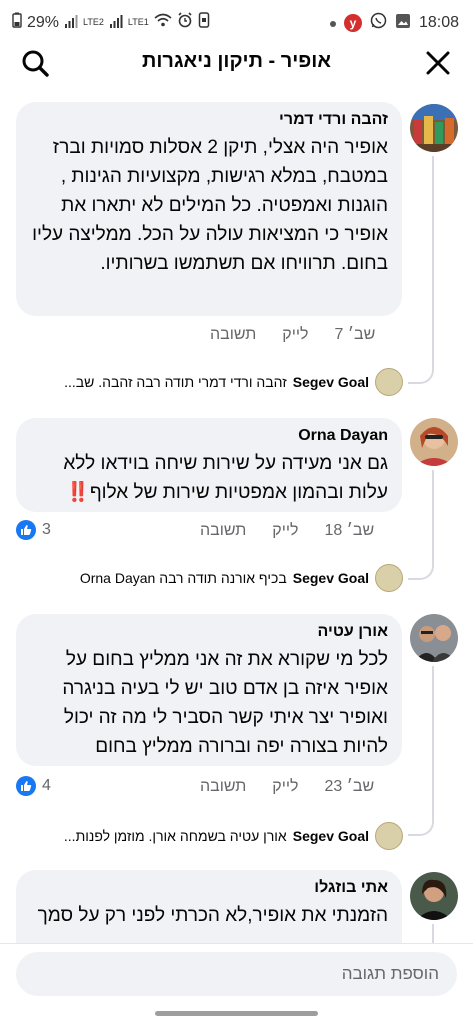 This screenshot has width=473, height=1024. What do you see at coordinates (204, 22) in the screenshot?
I see `phone-lock-icon` at bounding box center [204, 22].